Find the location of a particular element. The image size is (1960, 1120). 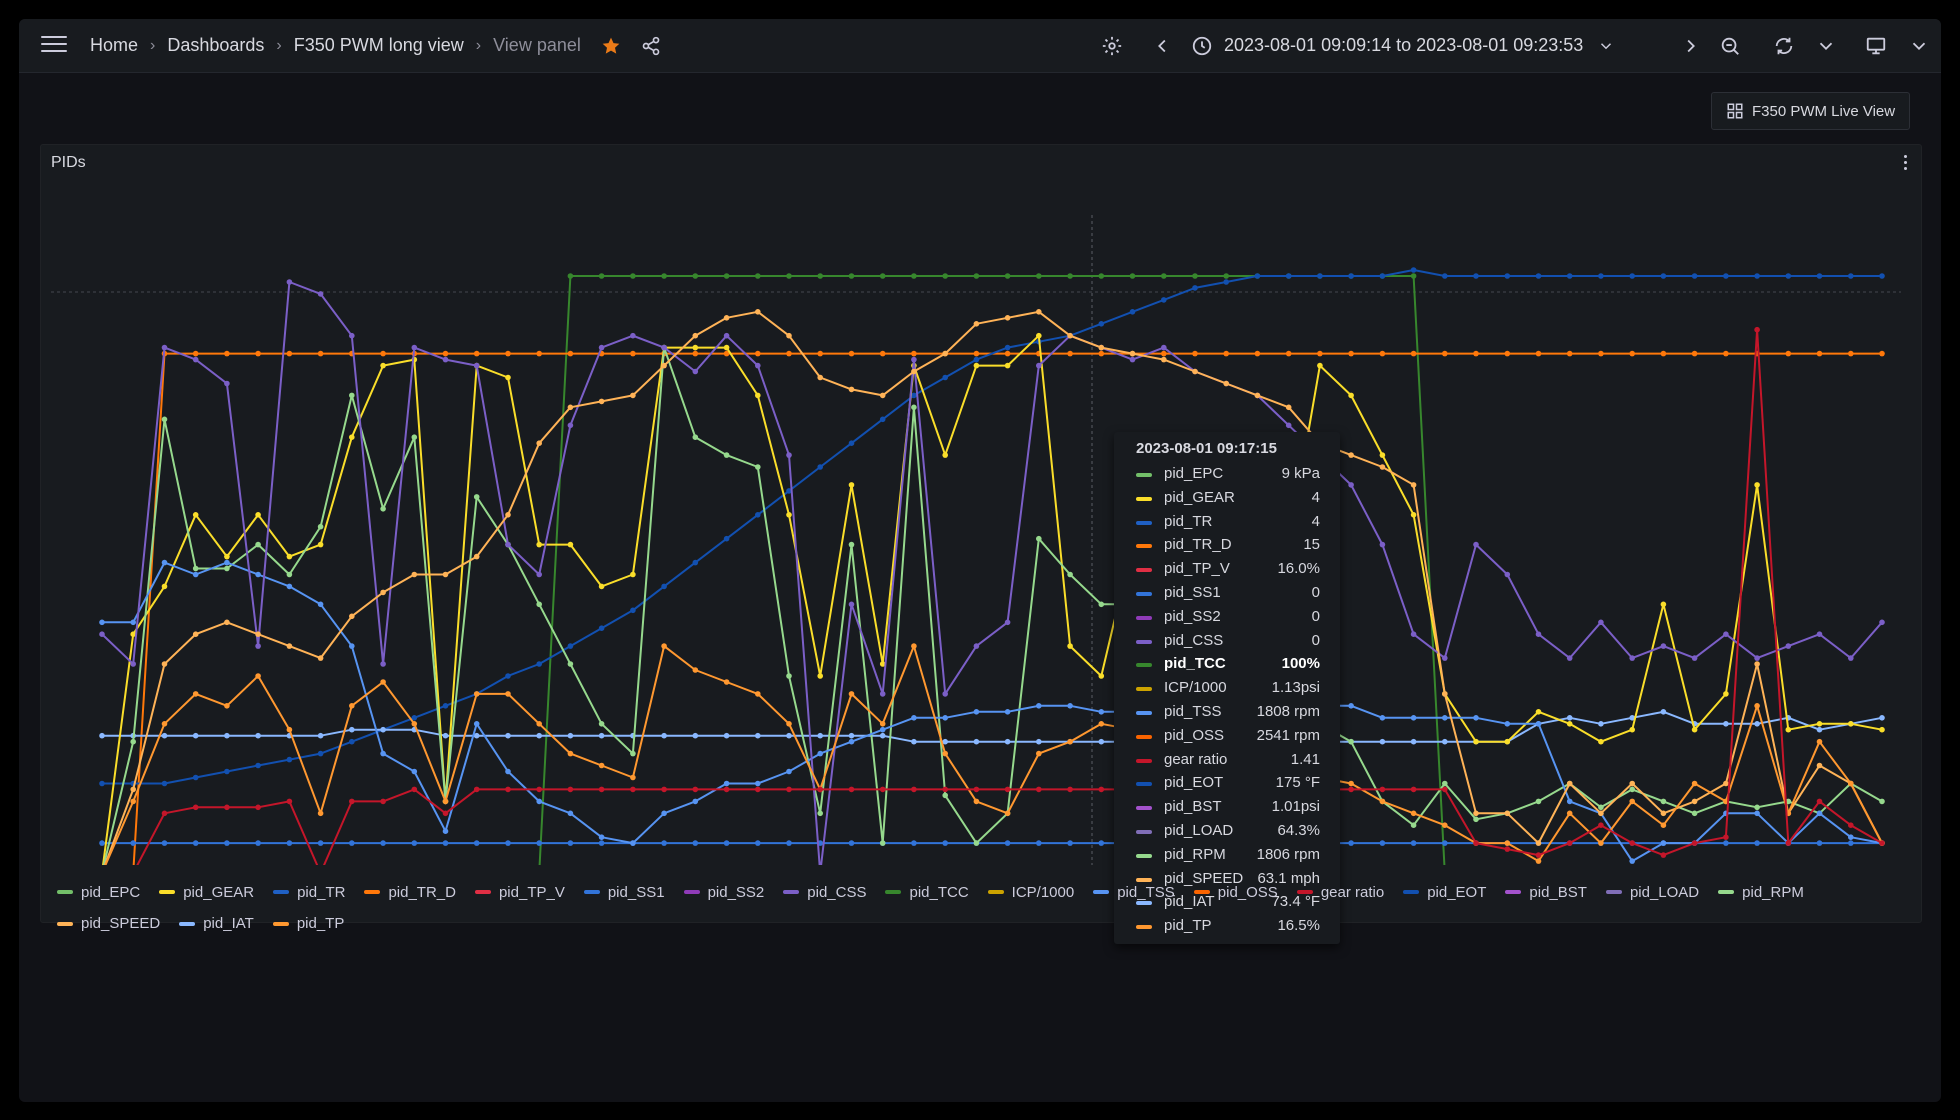

legend-item: pid_IAT is located at coordinates (216, 923).